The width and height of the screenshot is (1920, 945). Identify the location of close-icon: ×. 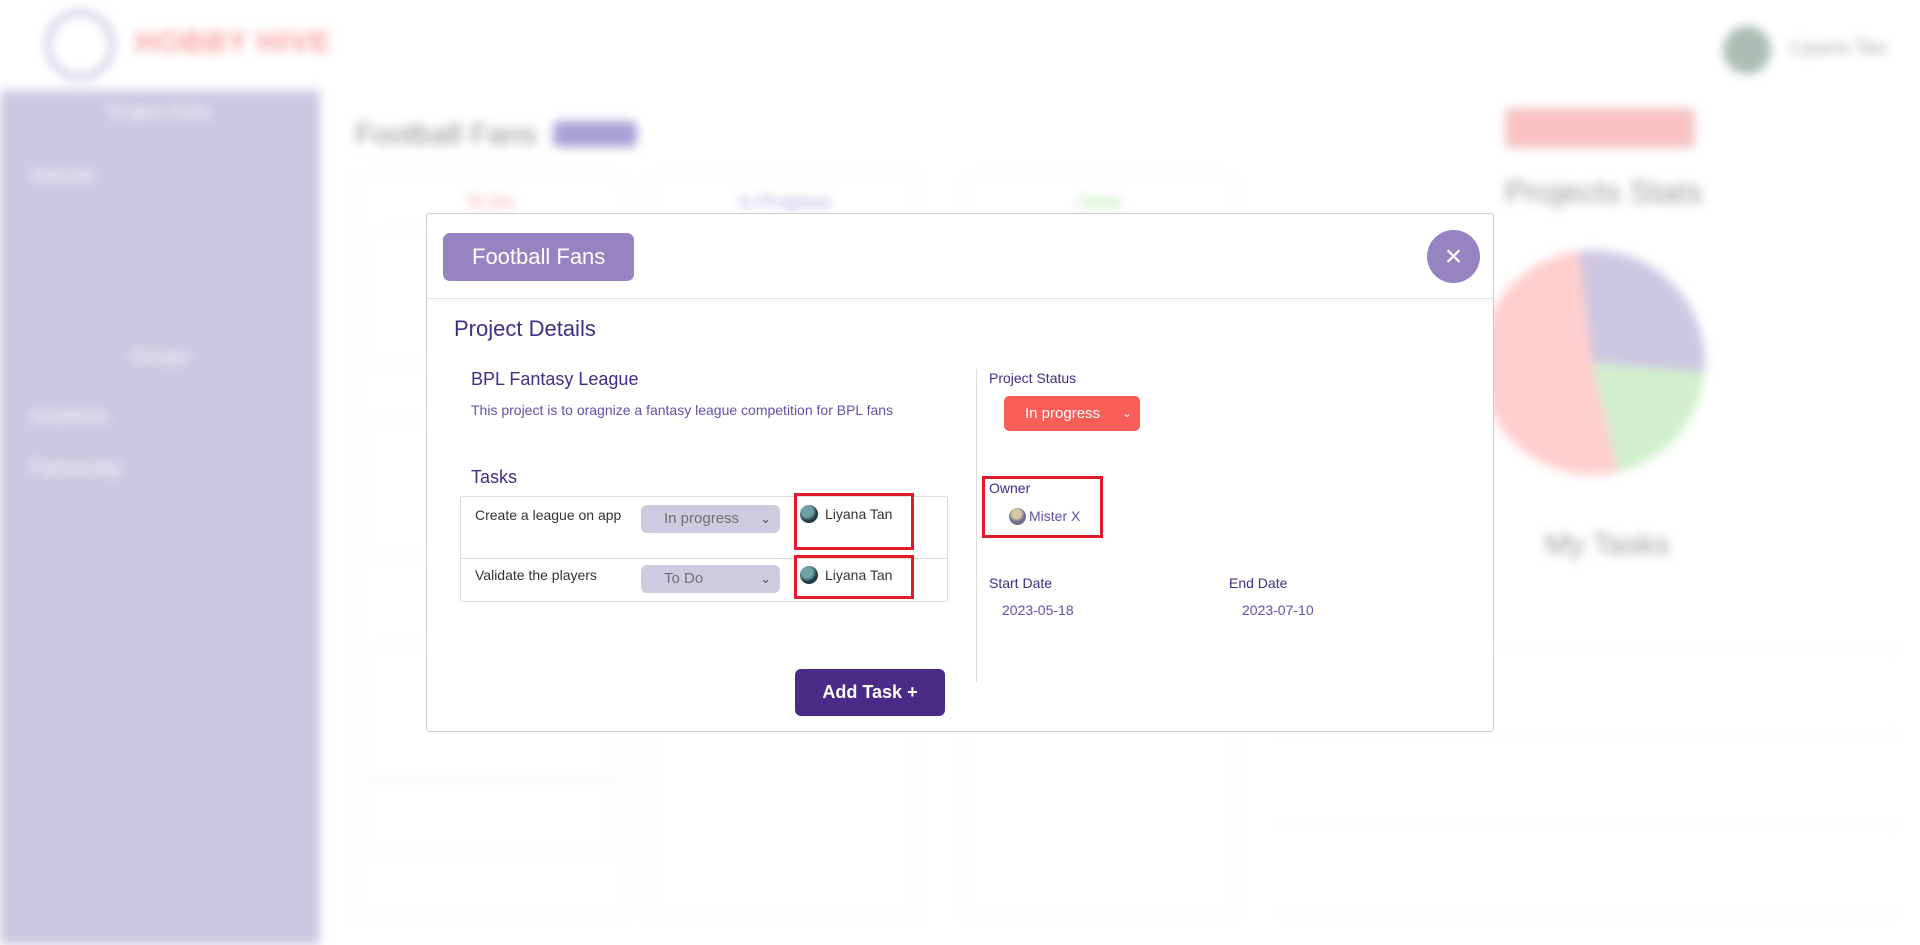
(1453, 256).